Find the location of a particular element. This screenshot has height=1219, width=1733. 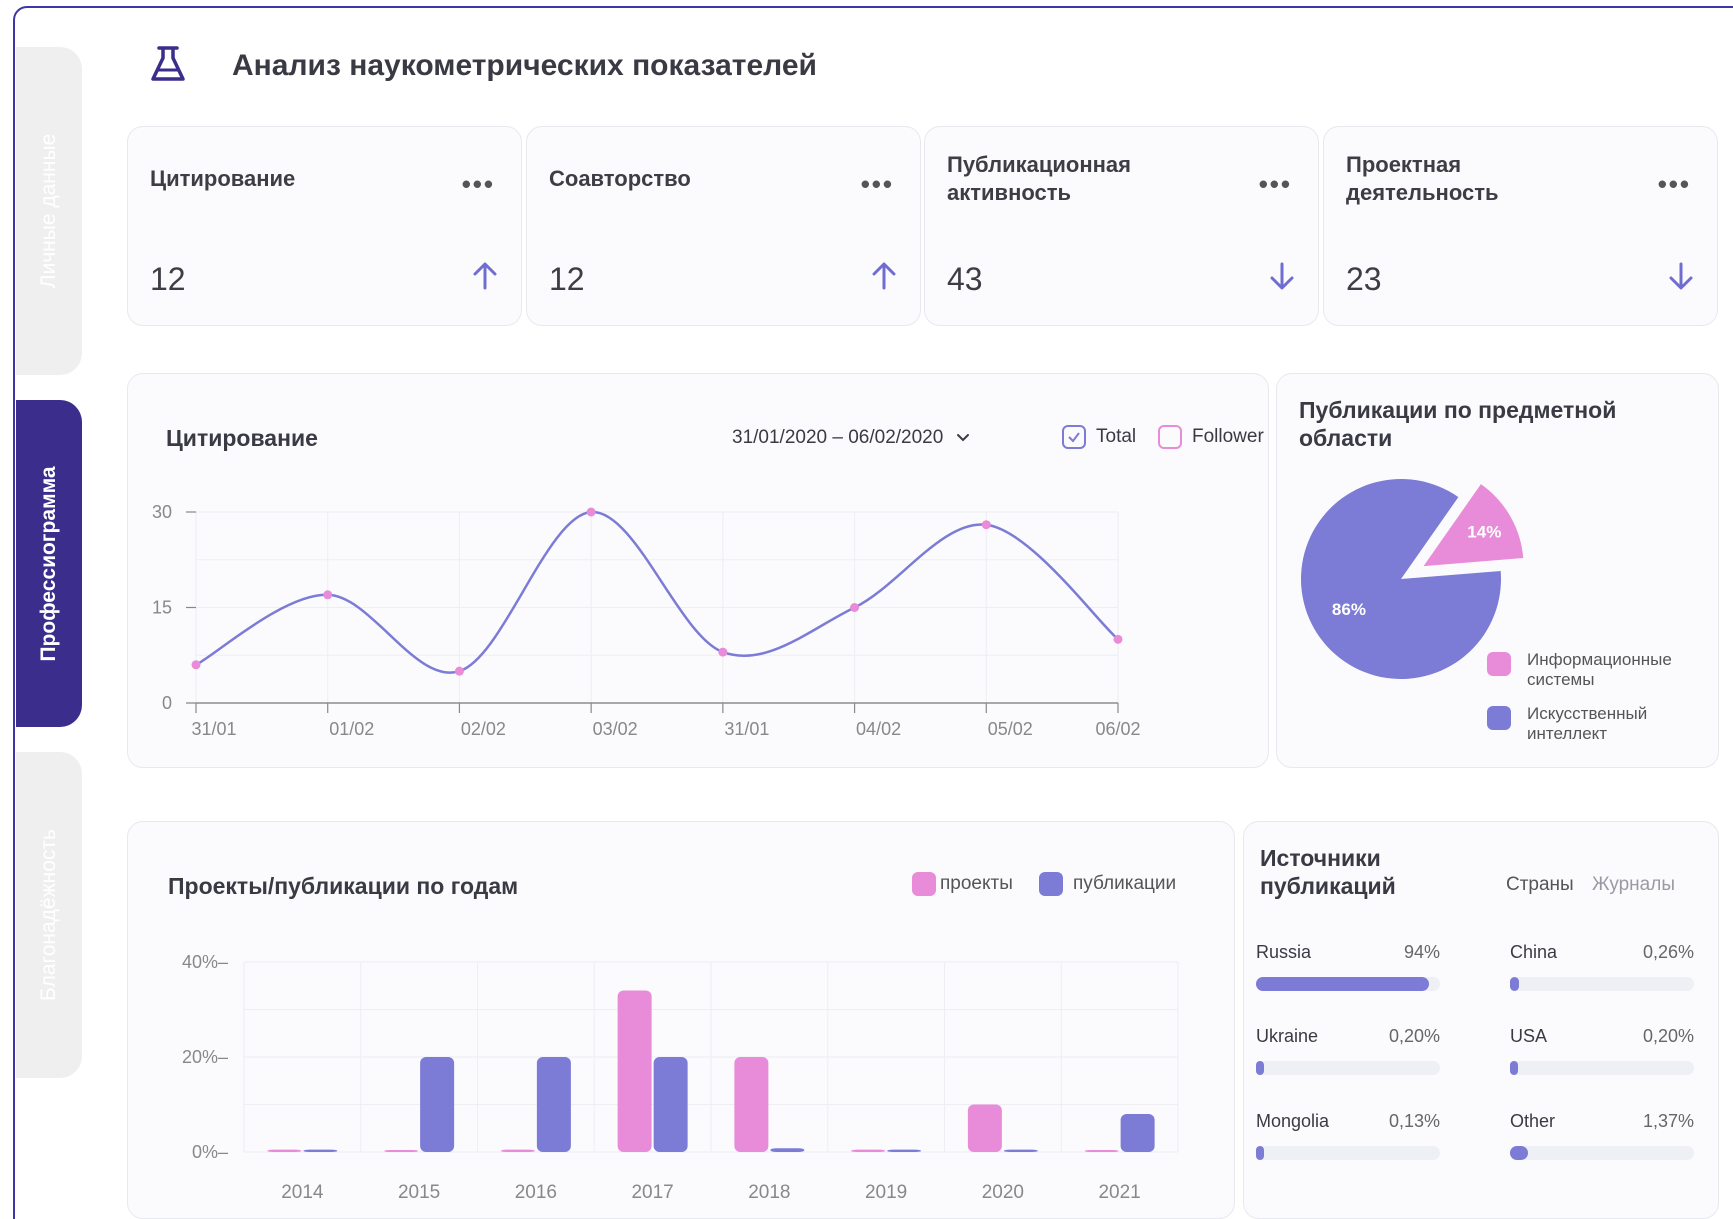

y-tick-label: 30 is located at coordinates (162, 512).